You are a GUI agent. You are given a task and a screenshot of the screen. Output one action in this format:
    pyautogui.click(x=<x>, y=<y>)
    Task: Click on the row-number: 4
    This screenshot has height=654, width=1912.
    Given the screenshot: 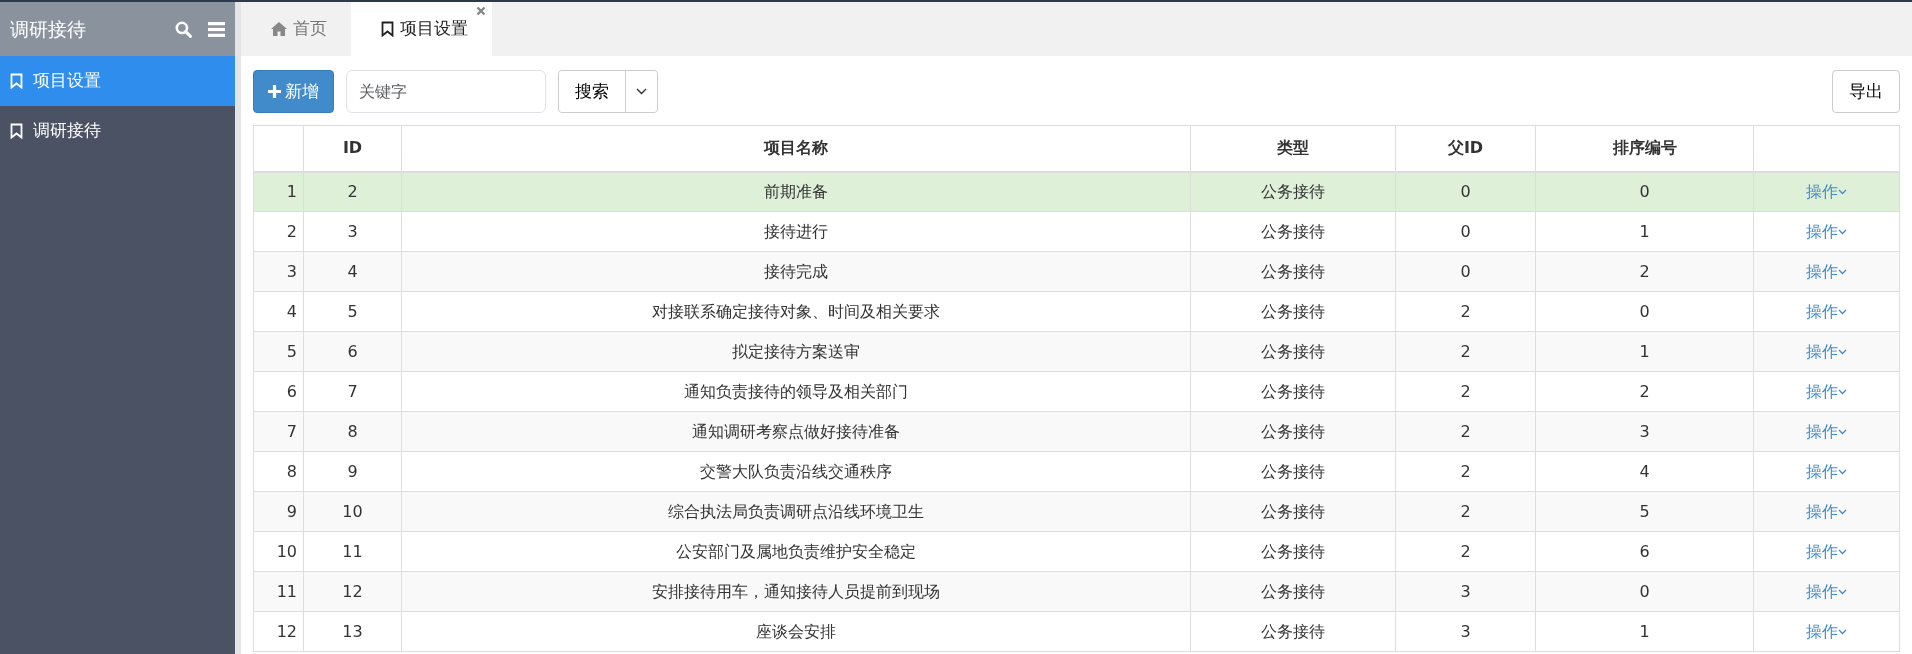 What is the action you would take?
    pyautogui.click(x=278, y=311)
    